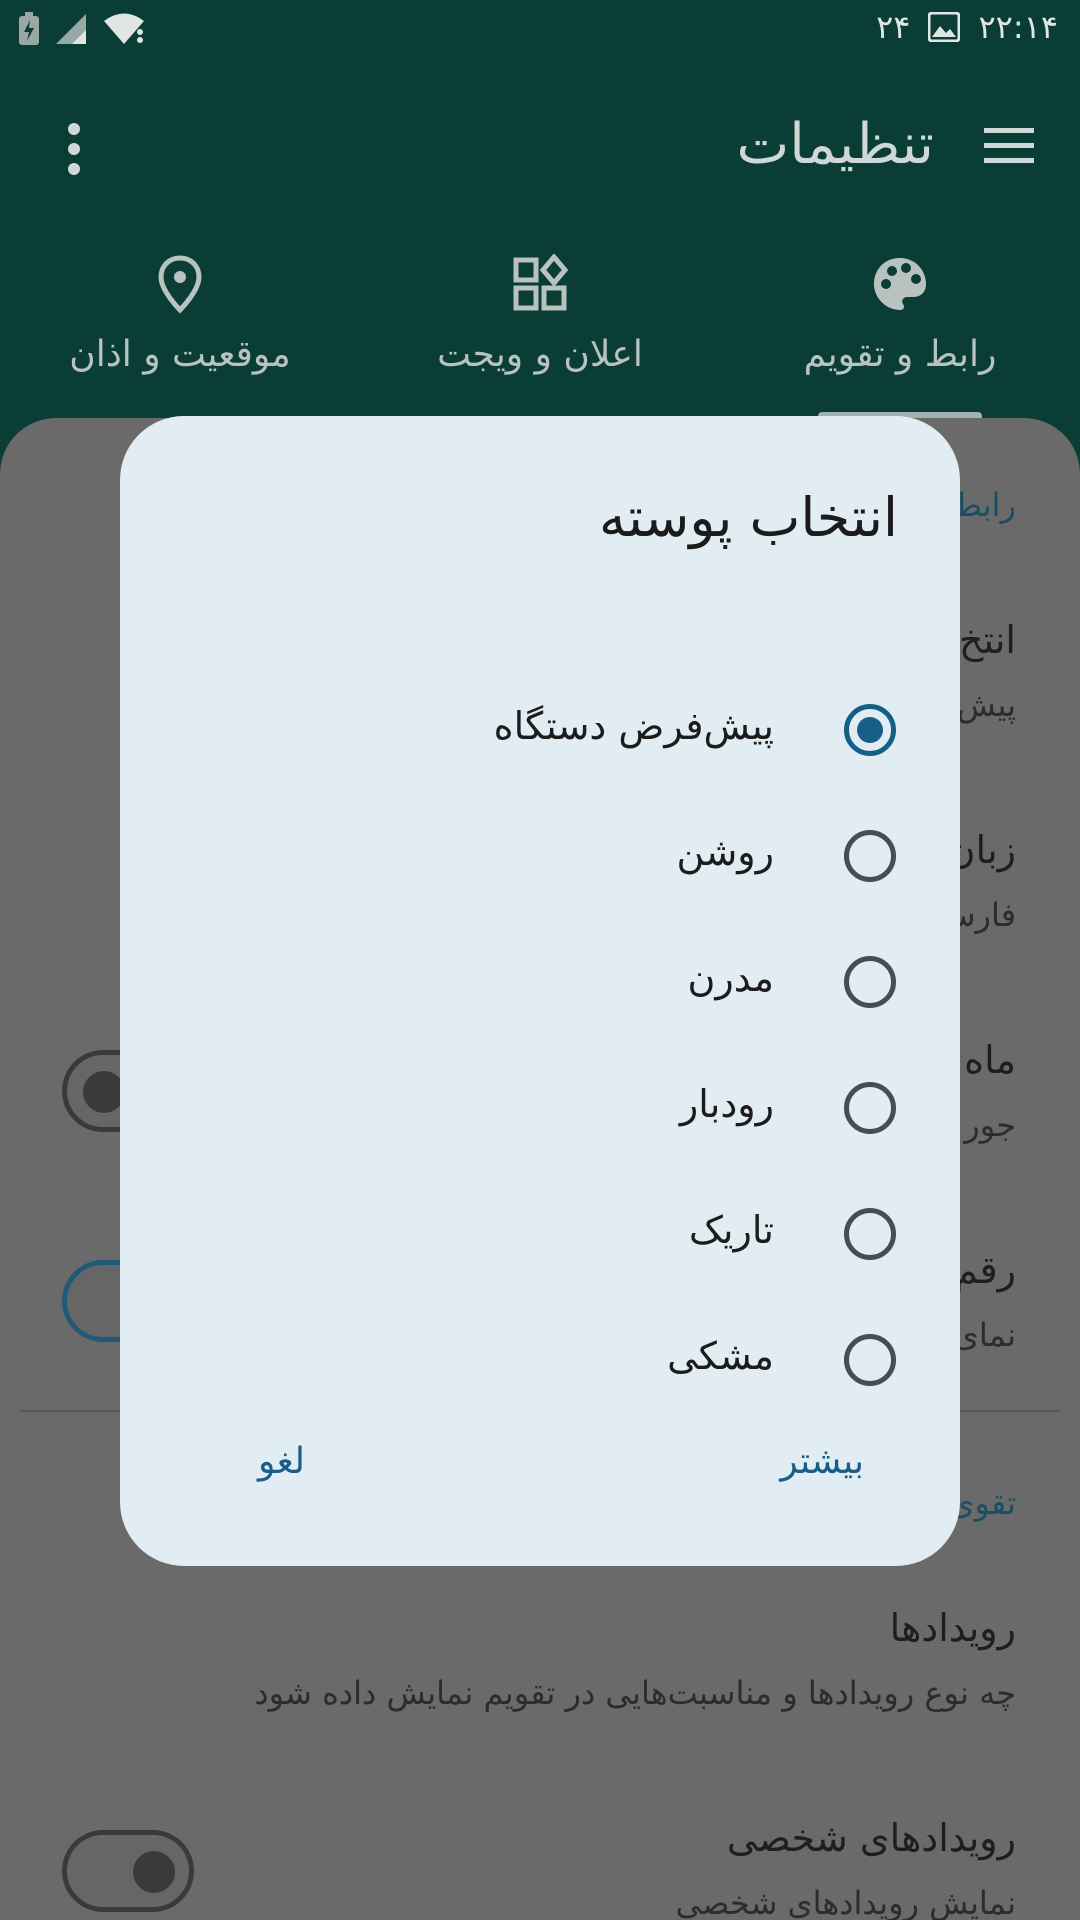  What do you see at coordinates (990, 1125) in the screenshot?
I see `setting-subtitle: جور` at bounding box center [990, 1125].